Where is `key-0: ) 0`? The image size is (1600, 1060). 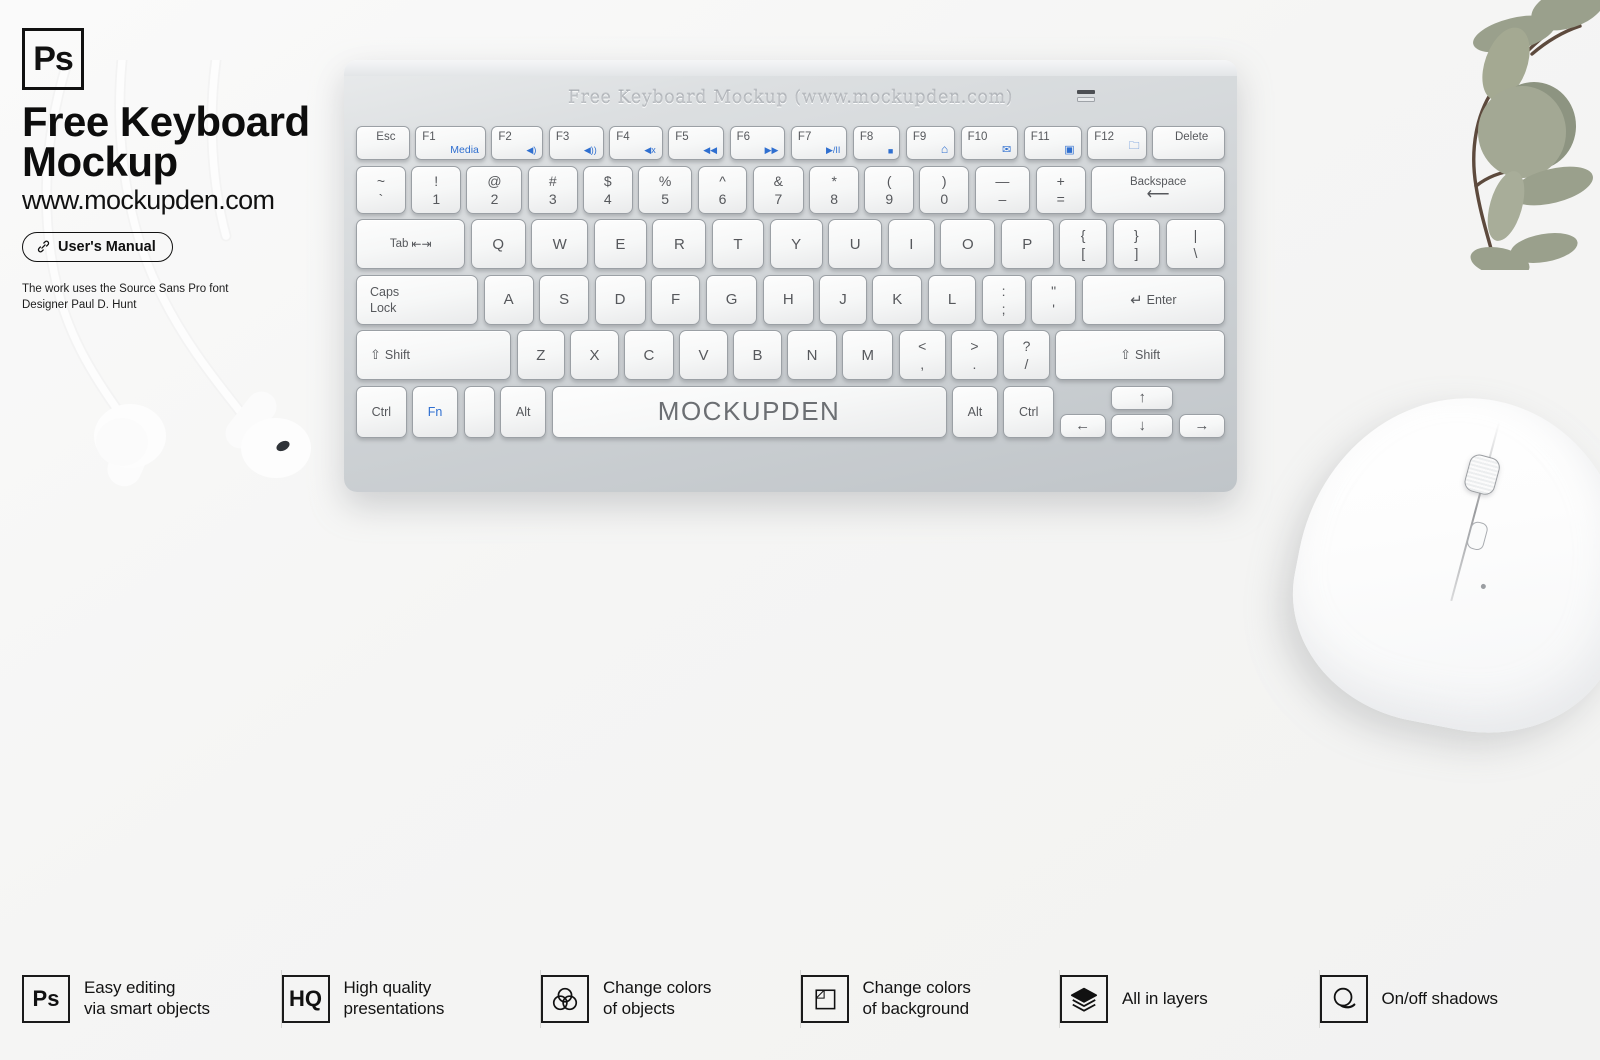 key-0: ) 0 is located at coordinates (944, 189).